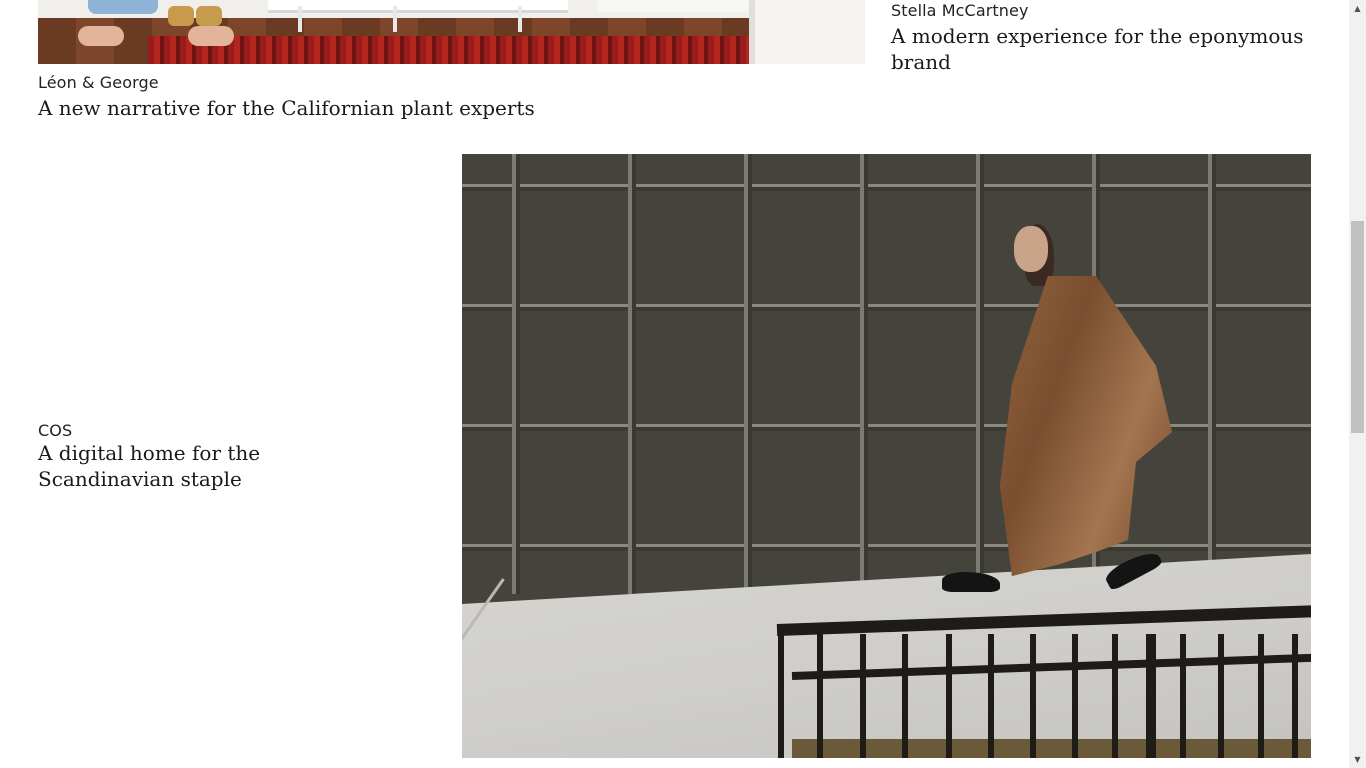 This screenshot has height=768, width=1366. What do you see at coordinates (458, 50) in the screenshot?
I see `red-rug` at bounding box center [458, 50].